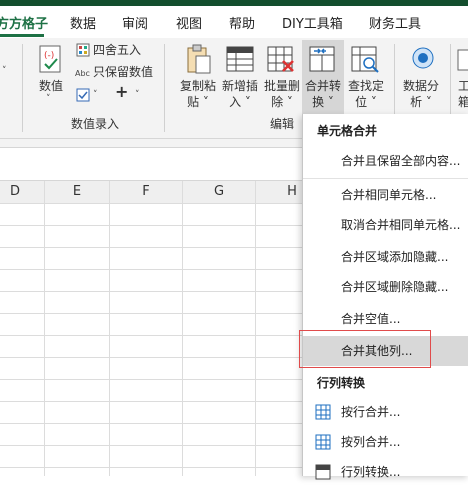 Image resolution: width=468 pixels, height=487 pixels. I want to click on keep-value-button: 只保留数值, so click(123, 72).